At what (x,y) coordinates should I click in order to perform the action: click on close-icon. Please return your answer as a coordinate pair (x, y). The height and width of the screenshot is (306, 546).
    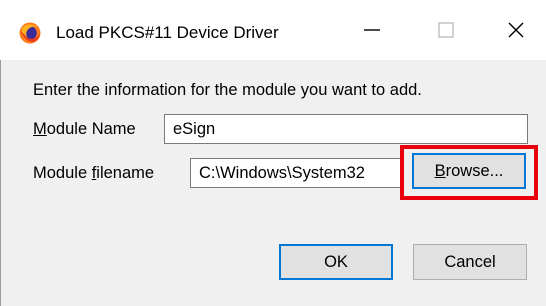
    Looking at the image, I should click on (516, 32).